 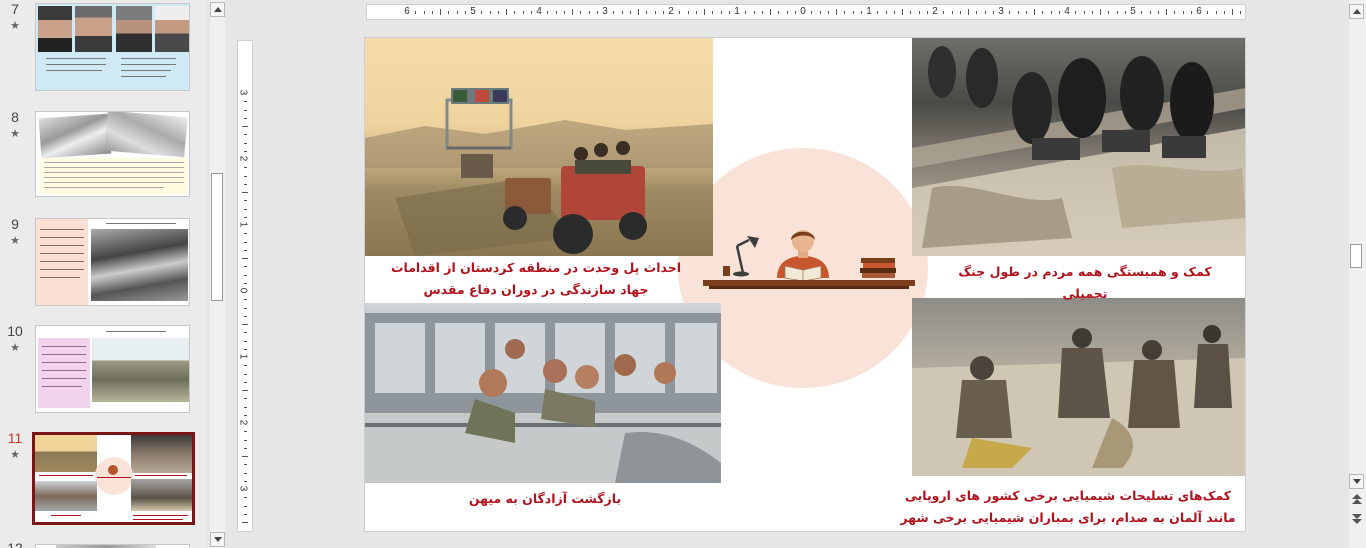 I want to click on slide-number: 7, so click(x=15, y=9).